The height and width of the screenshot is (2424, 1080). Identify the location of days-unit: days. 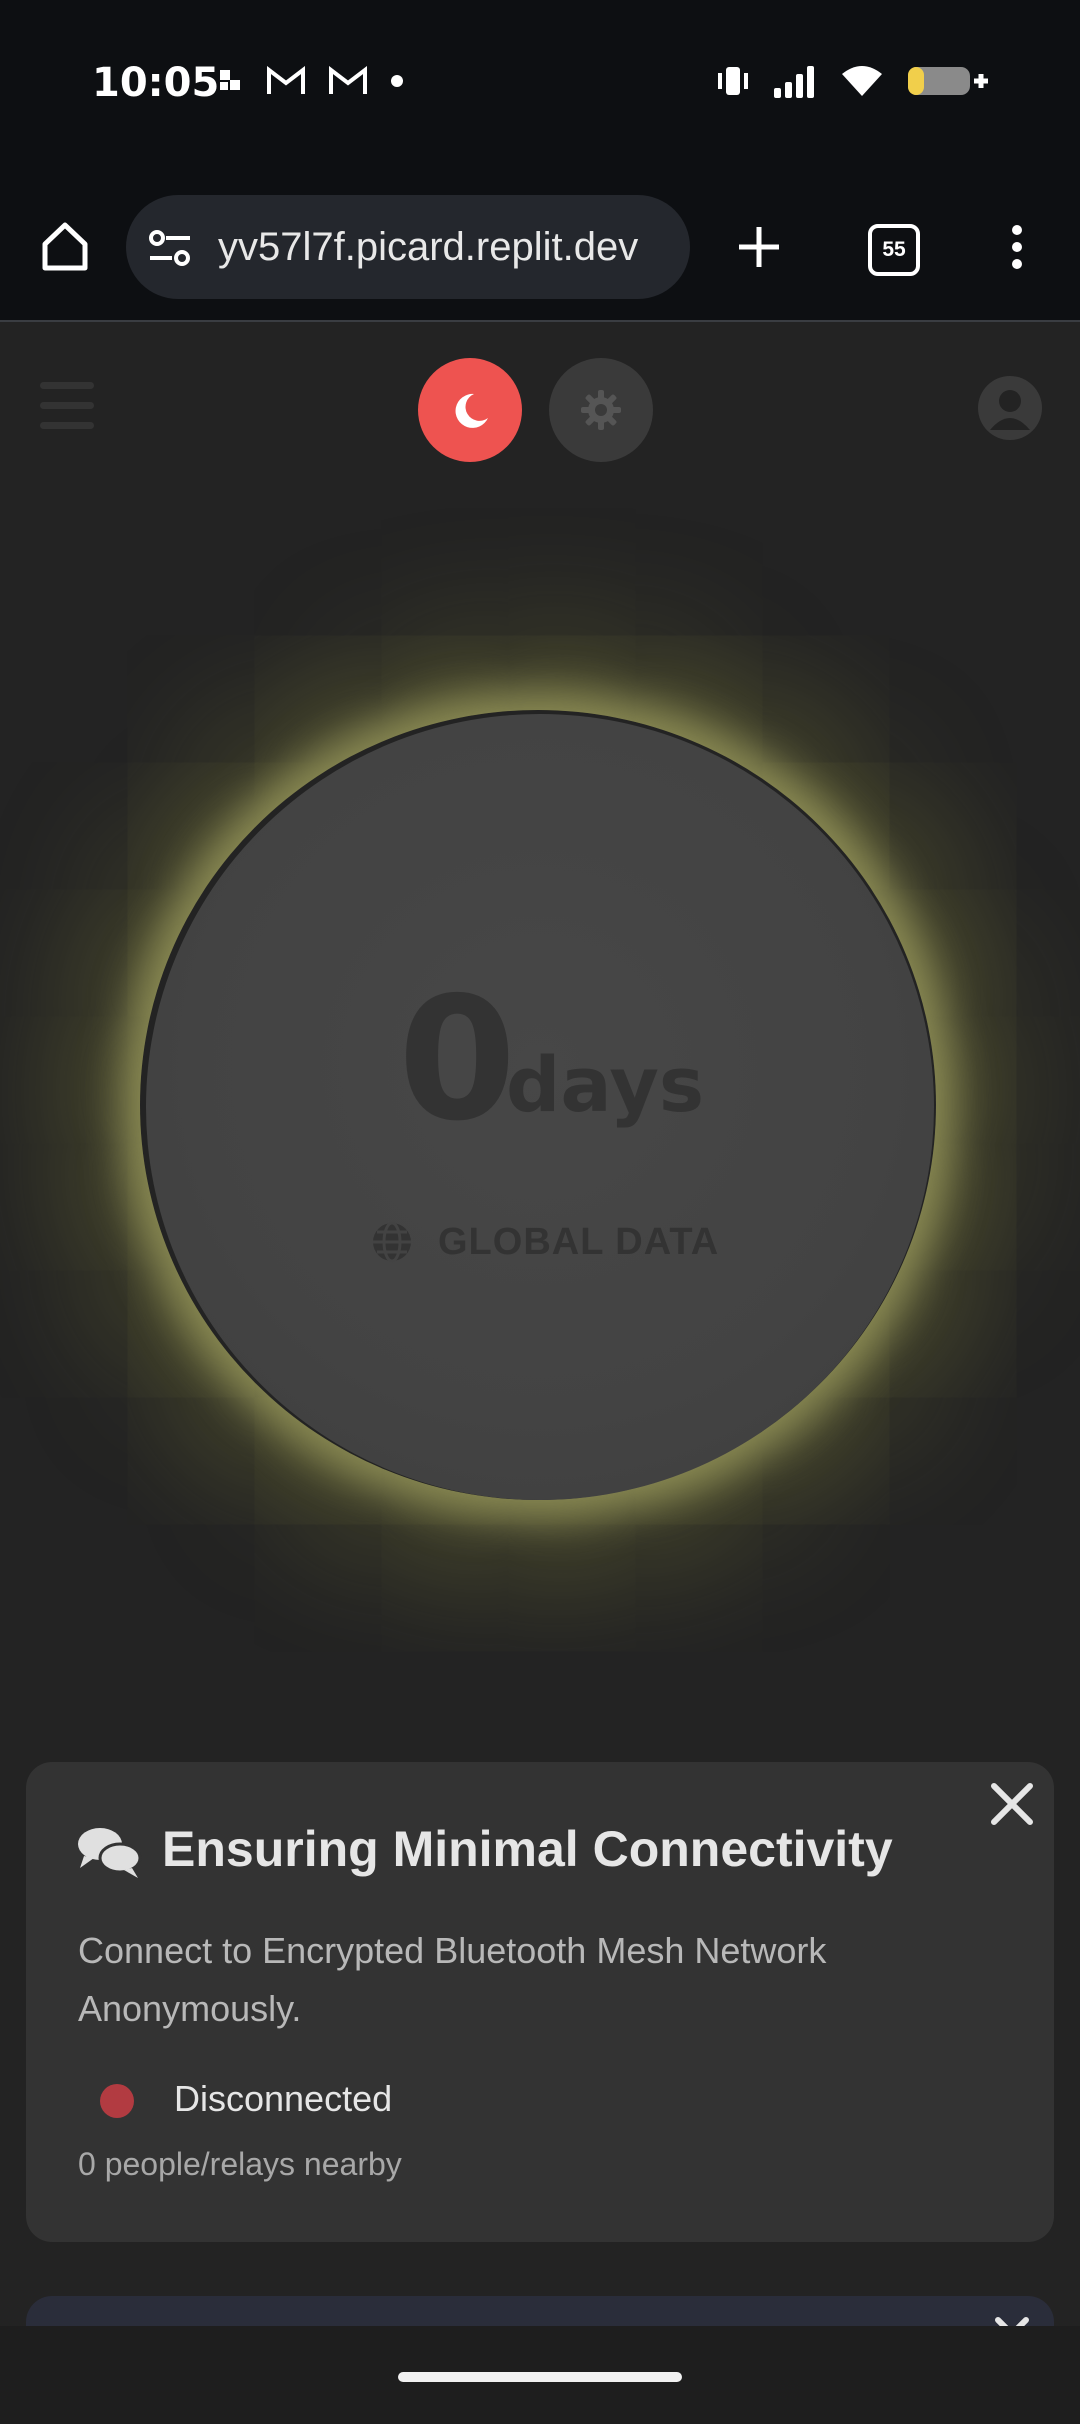
(605, 1084).